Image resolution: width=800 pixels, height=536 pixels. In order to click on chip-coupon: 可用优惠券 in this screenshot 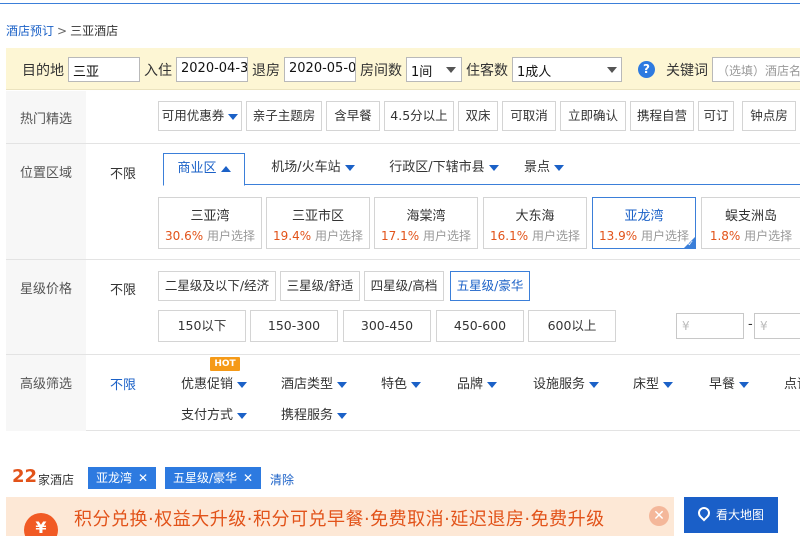, I will do `click(200, 116)`.